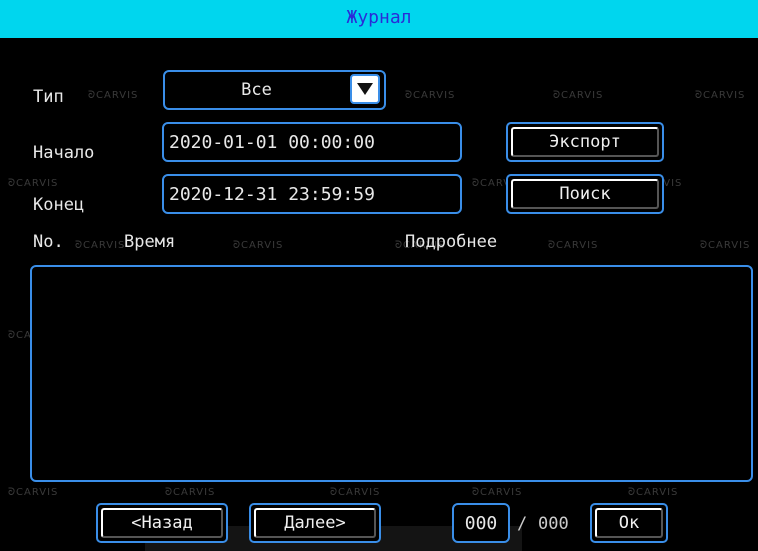 The image size is (758, 551). I want to click on end-datetime-value: 2020-12-31 23:59:59, so click(272, 194).